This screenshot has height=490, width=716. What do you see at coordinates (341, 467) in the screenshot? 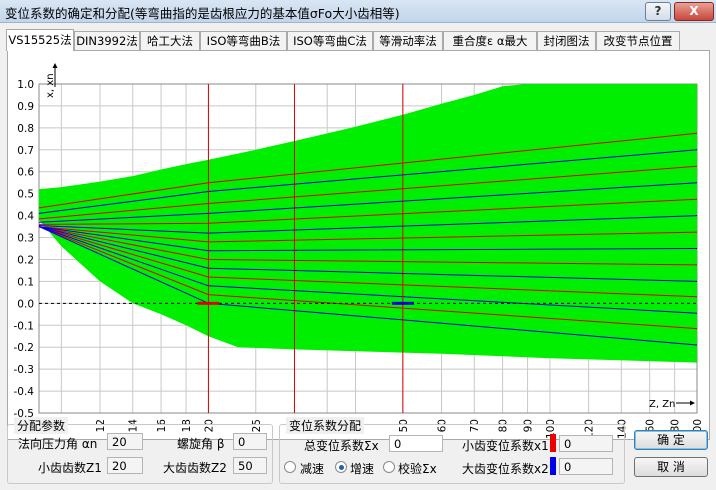
I see `mode-increase-radio` at bounding box center [341, 467].